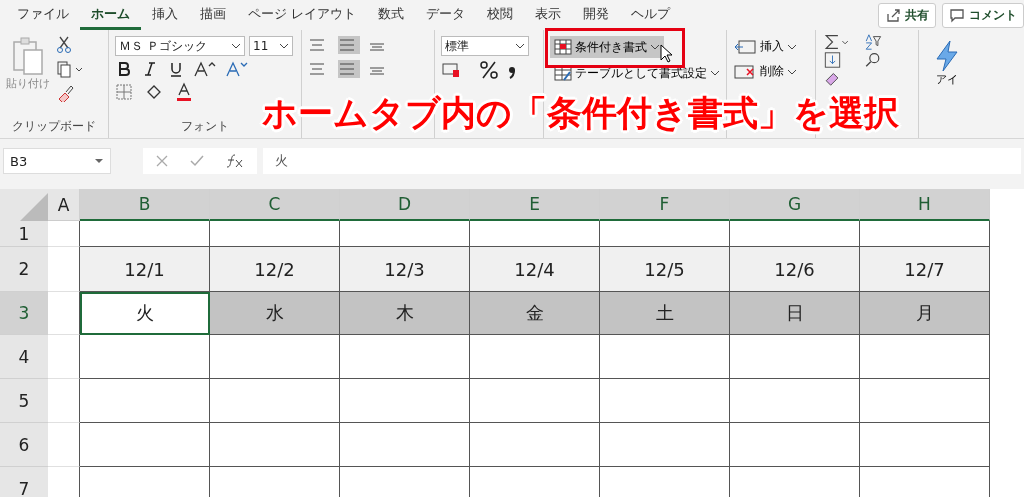 The width and height of the screenshot is (1024, 497). What do you see at coordinates (596, 15) in the screenshot?
I see `ribbon-tab: 開発` at bounding box center [596, 15].